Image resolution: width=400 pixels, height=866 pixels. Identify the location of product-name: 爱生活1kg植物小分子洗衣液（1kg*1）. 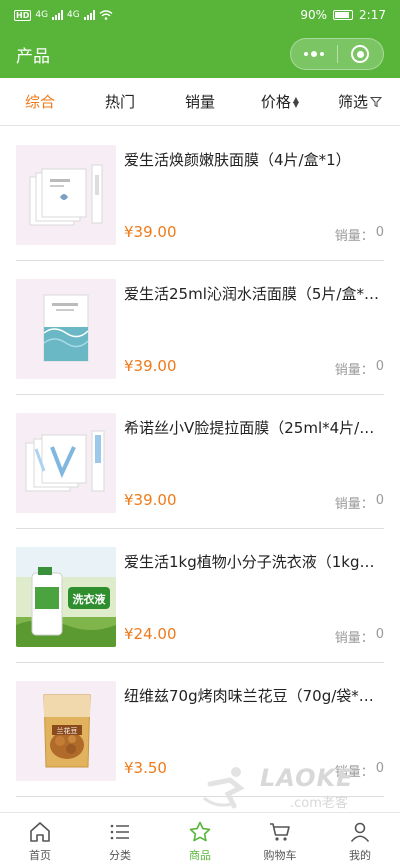
(253, 561).